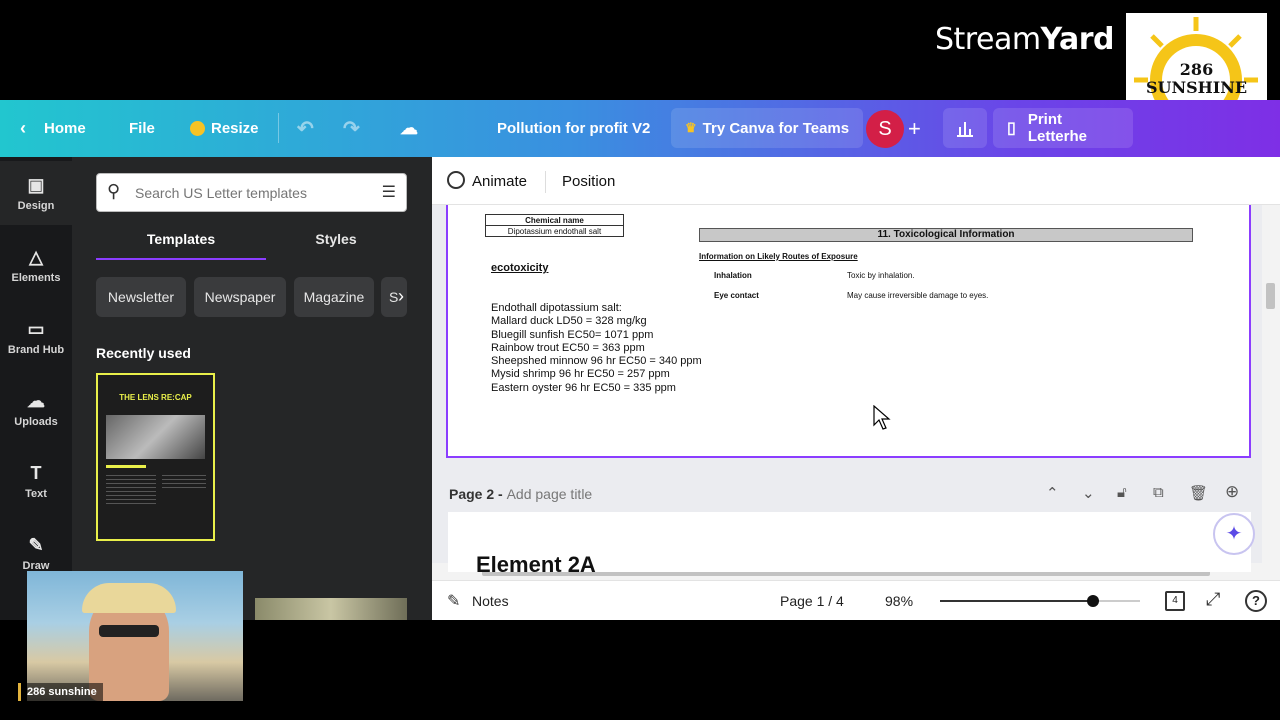 Image resolution: width=1280 pixels, height=720 pixels. What do you see at coordinates (691, 127) in the screenshot?
I see `crown-icon: ♛` at bounding box center [691, 127].